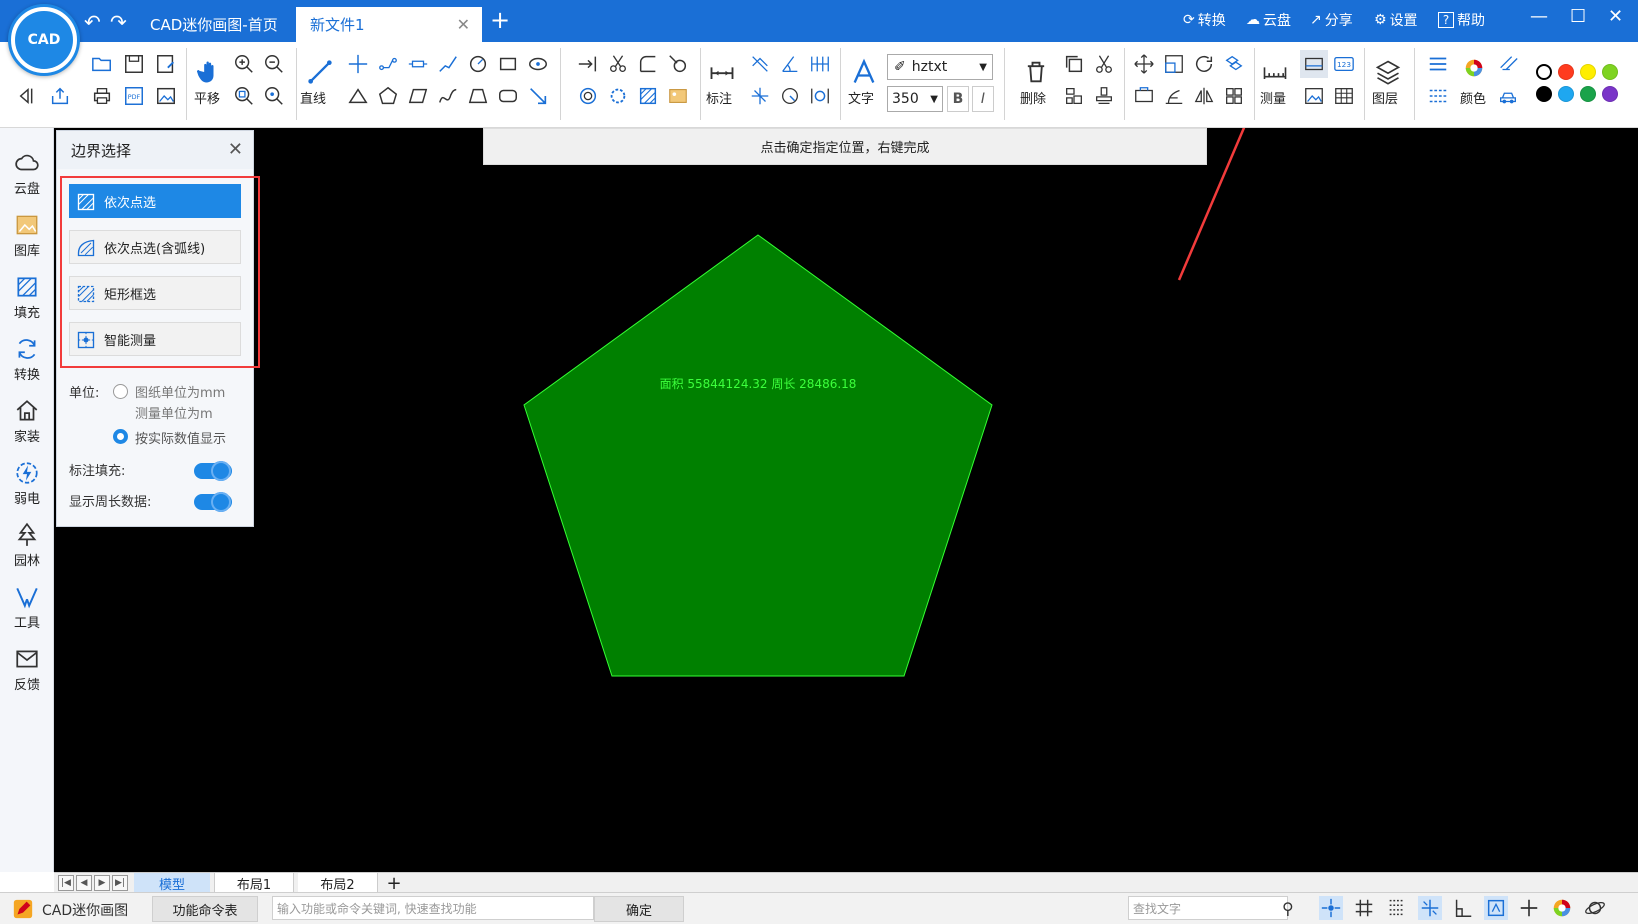 Image resolution: width=1638 pixels, height=924 pixels. I want to click on perimeter-toggle, so click(213, 502).